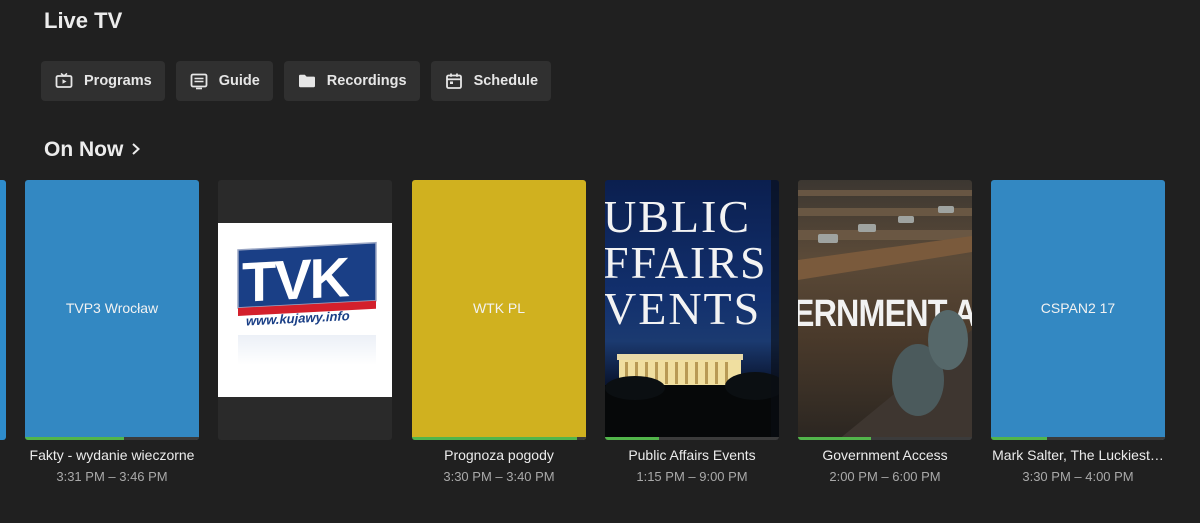  I want to click on guide-button-label: Guide, so click(239, 81).